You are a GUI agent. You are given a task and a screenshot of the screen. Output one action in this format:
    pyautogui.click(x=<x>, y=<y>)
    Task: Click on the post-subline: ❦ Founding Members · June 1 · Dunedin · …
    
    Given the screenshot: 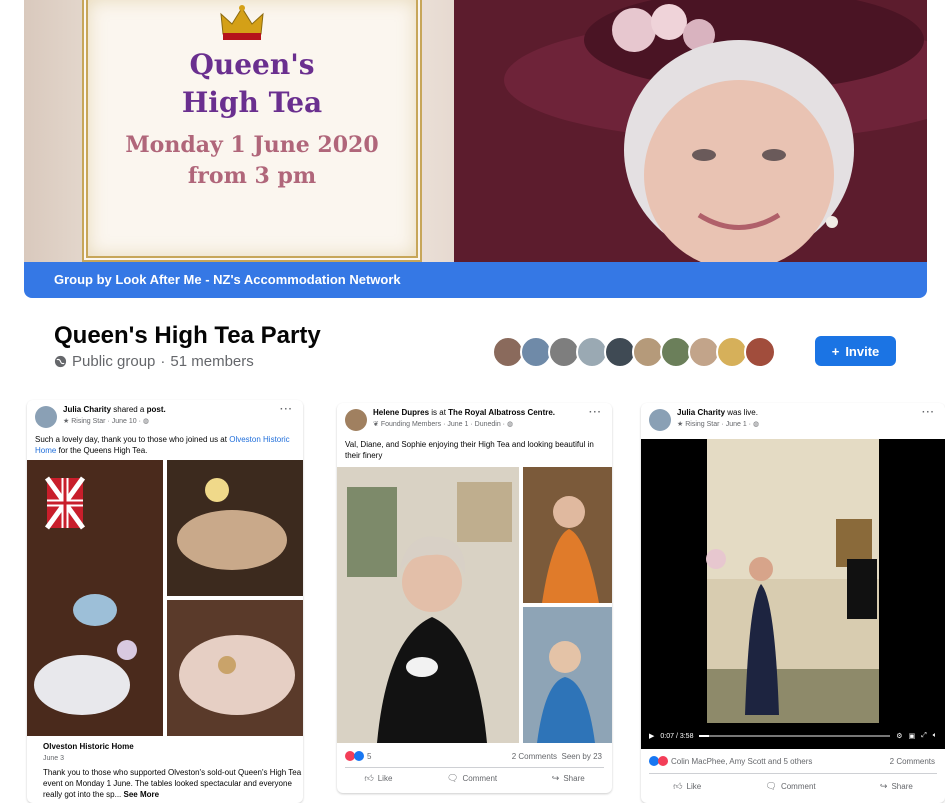 What is the action you would take?
    pyautogui.click(x=443, y=424)
    